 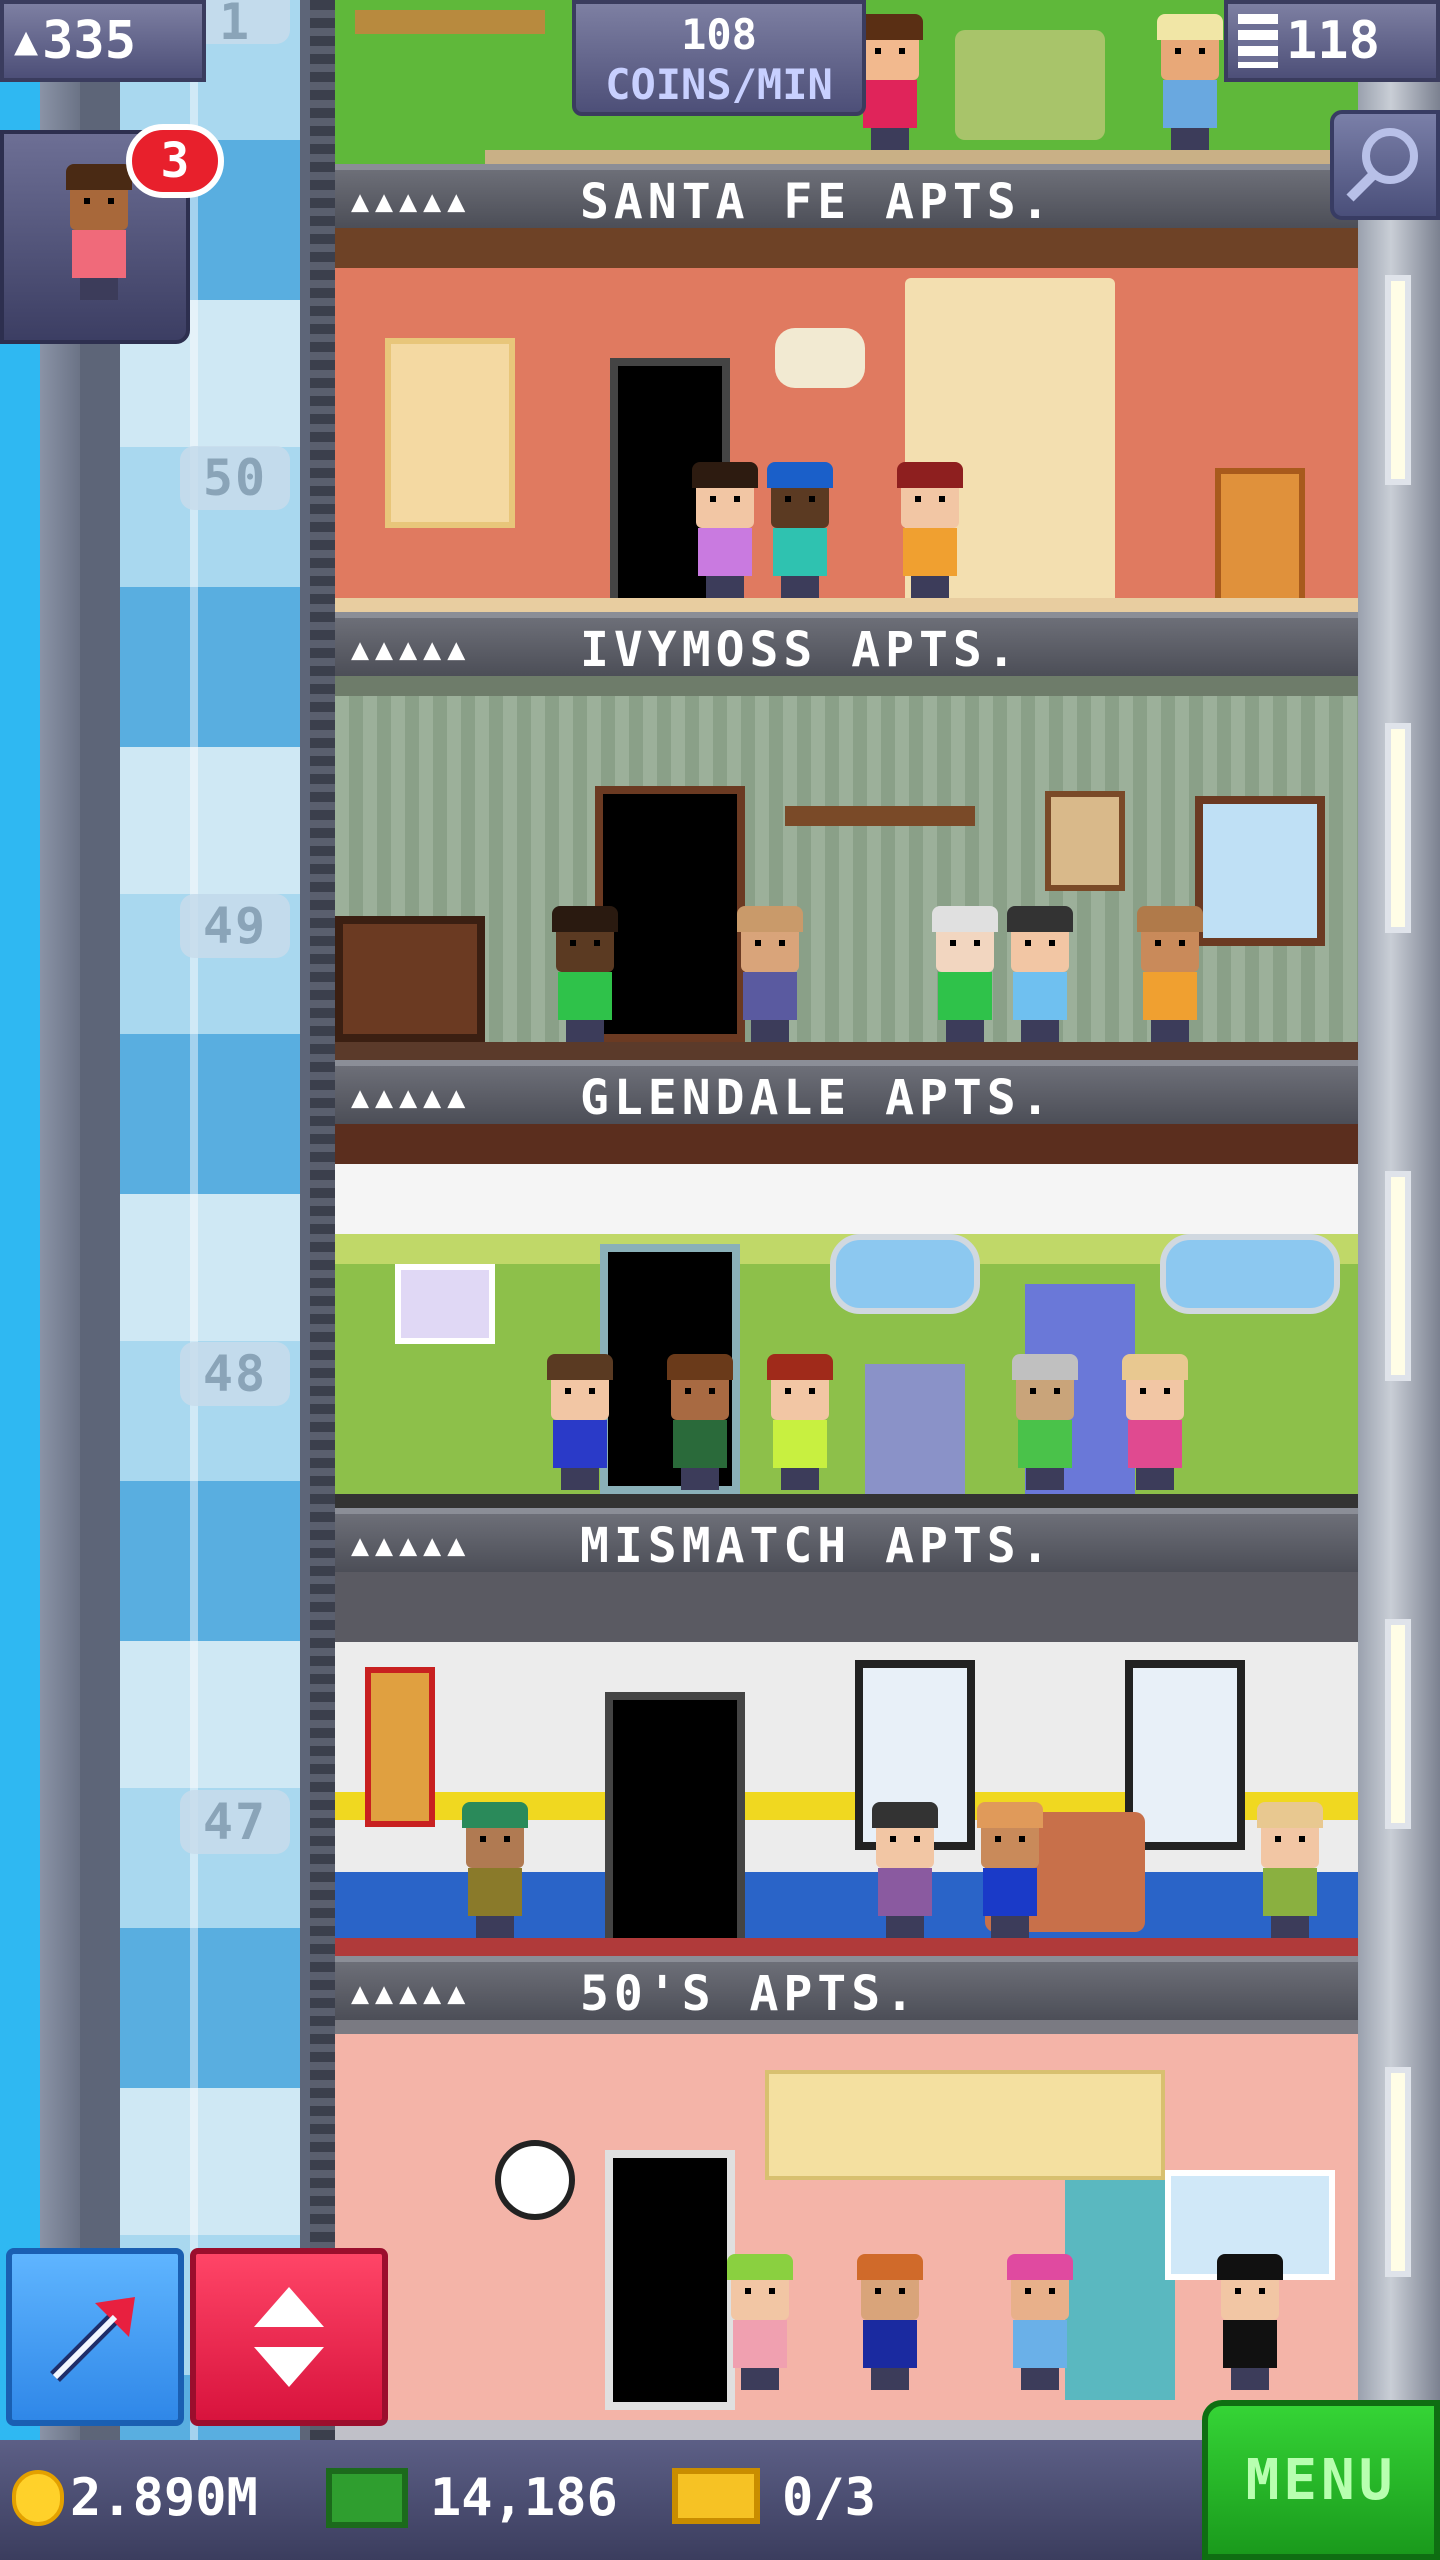 What do you see at coordinates (26, 41) in the screenshot?
I see `person-icon: ▲` at bounding box center [26, 41].